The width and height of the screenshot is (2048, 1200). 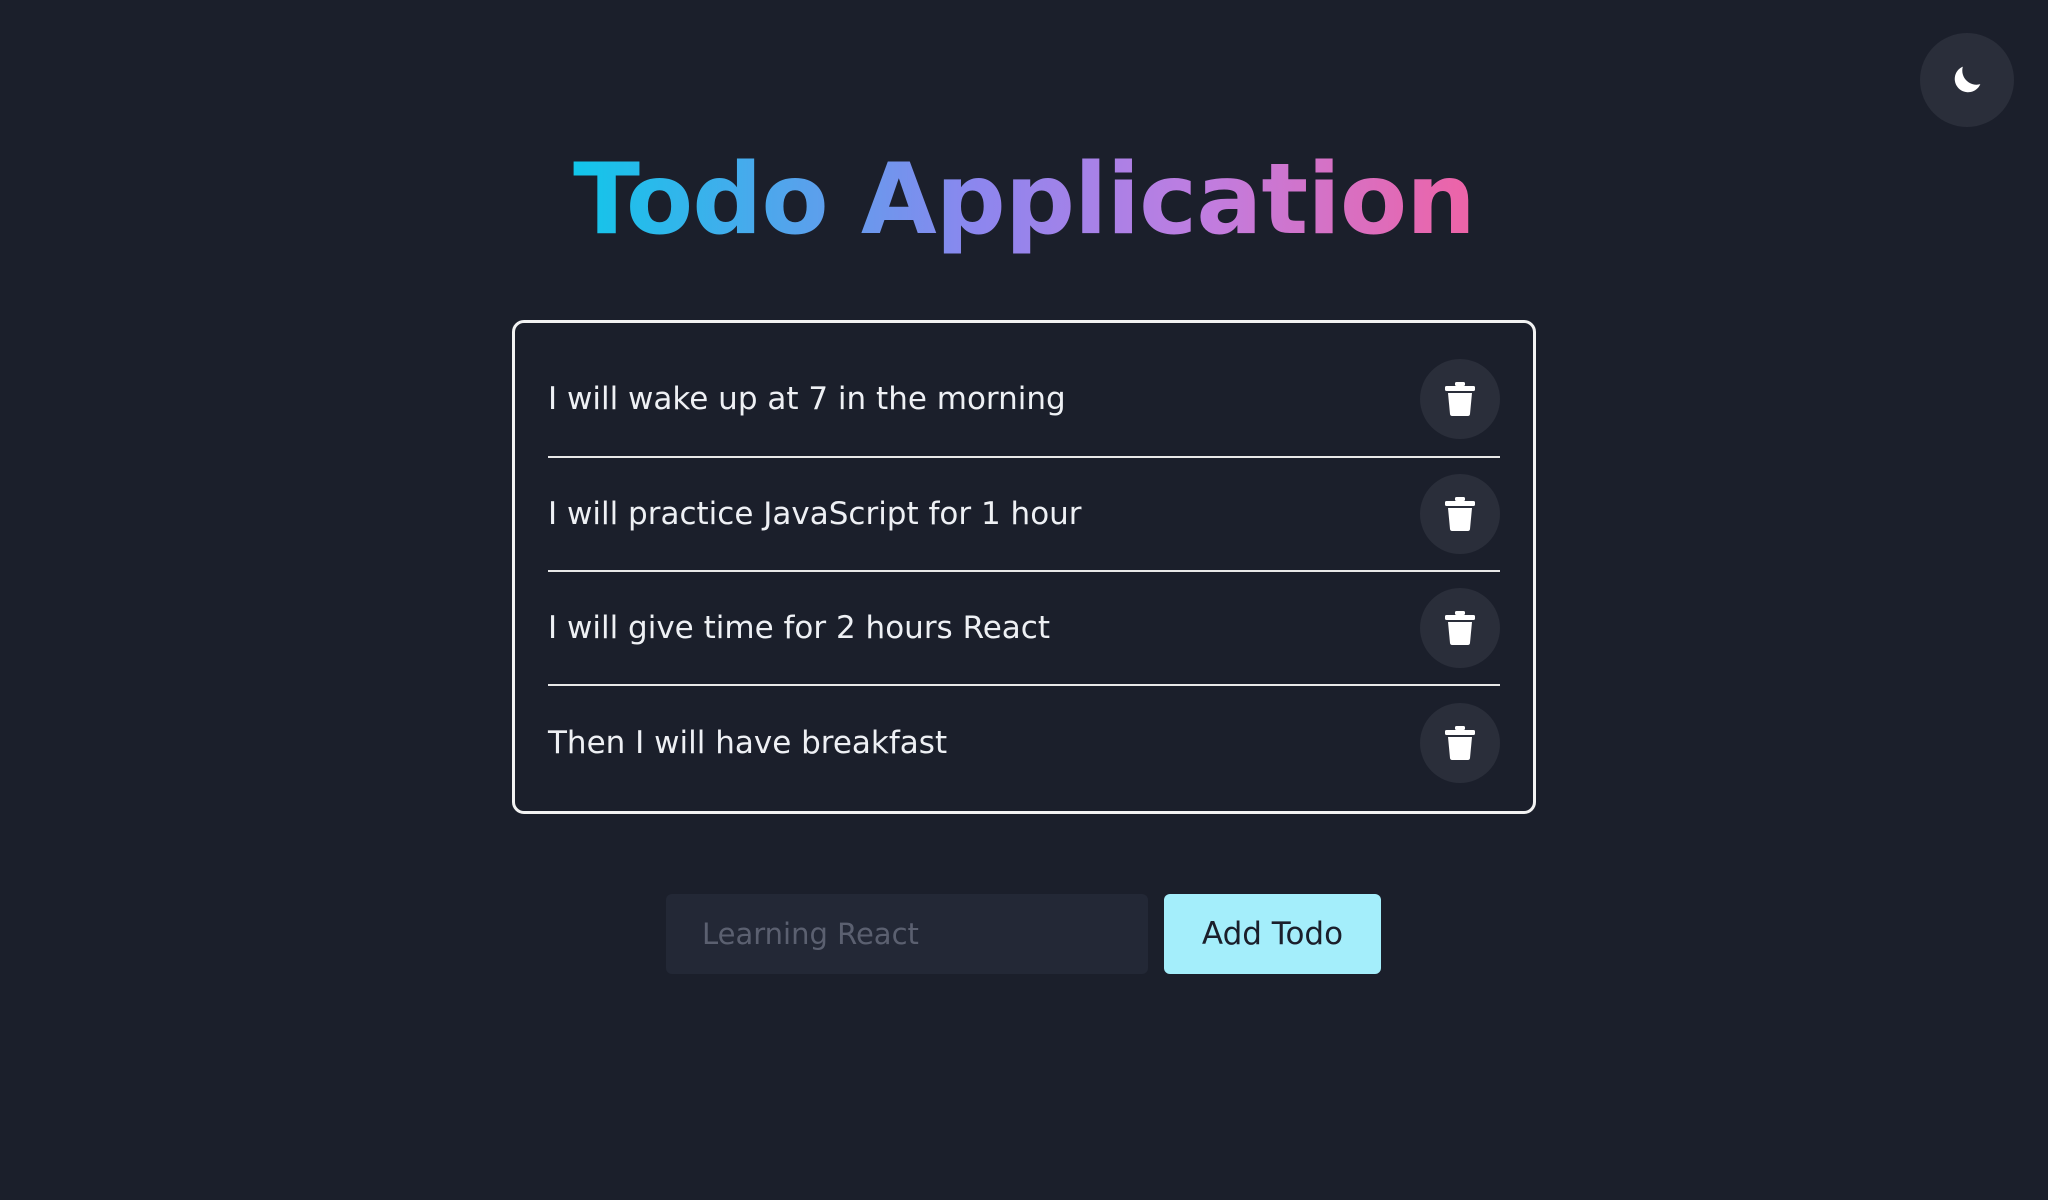 What do you see at coordinates (1272, 934) in the screenshot?
I see `add-todo-button: Add Todo` at bounding box center [1272, 934].